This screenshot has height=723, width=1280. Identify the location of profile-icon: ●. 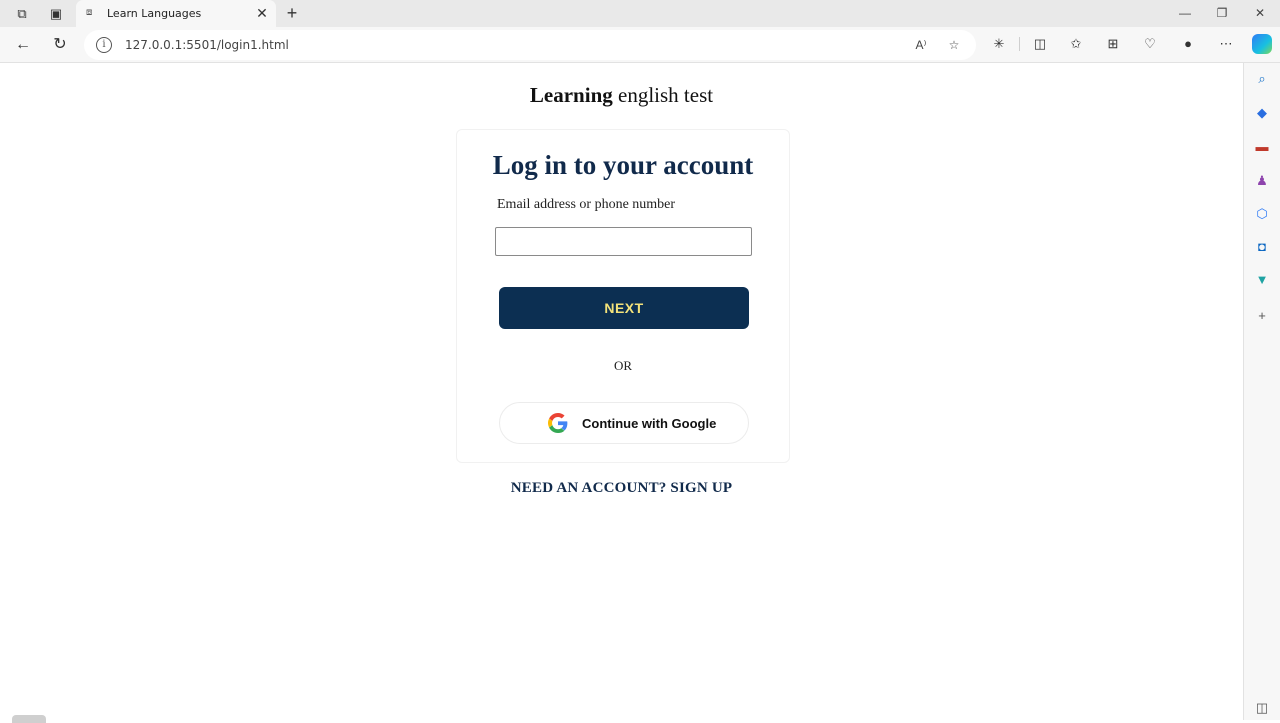
(1188, 44).